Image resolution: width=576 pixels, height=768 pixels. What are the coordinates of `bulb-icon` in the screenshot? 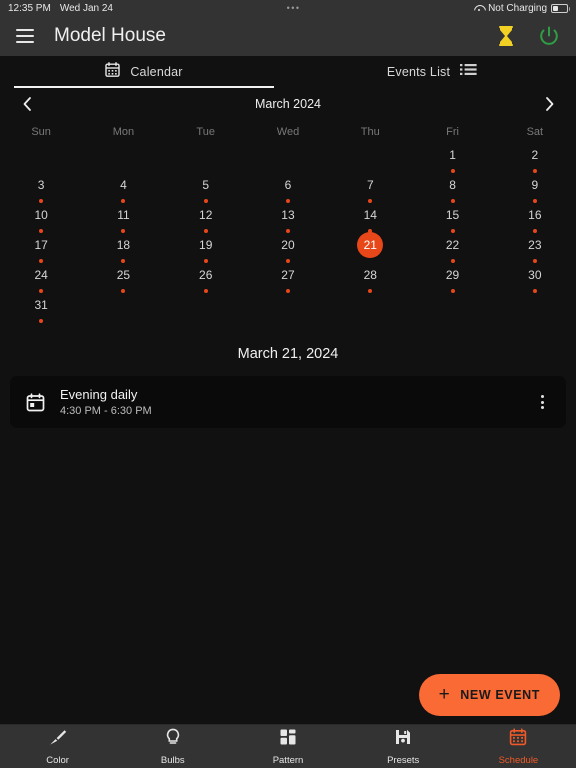 It's located at (173, 739).